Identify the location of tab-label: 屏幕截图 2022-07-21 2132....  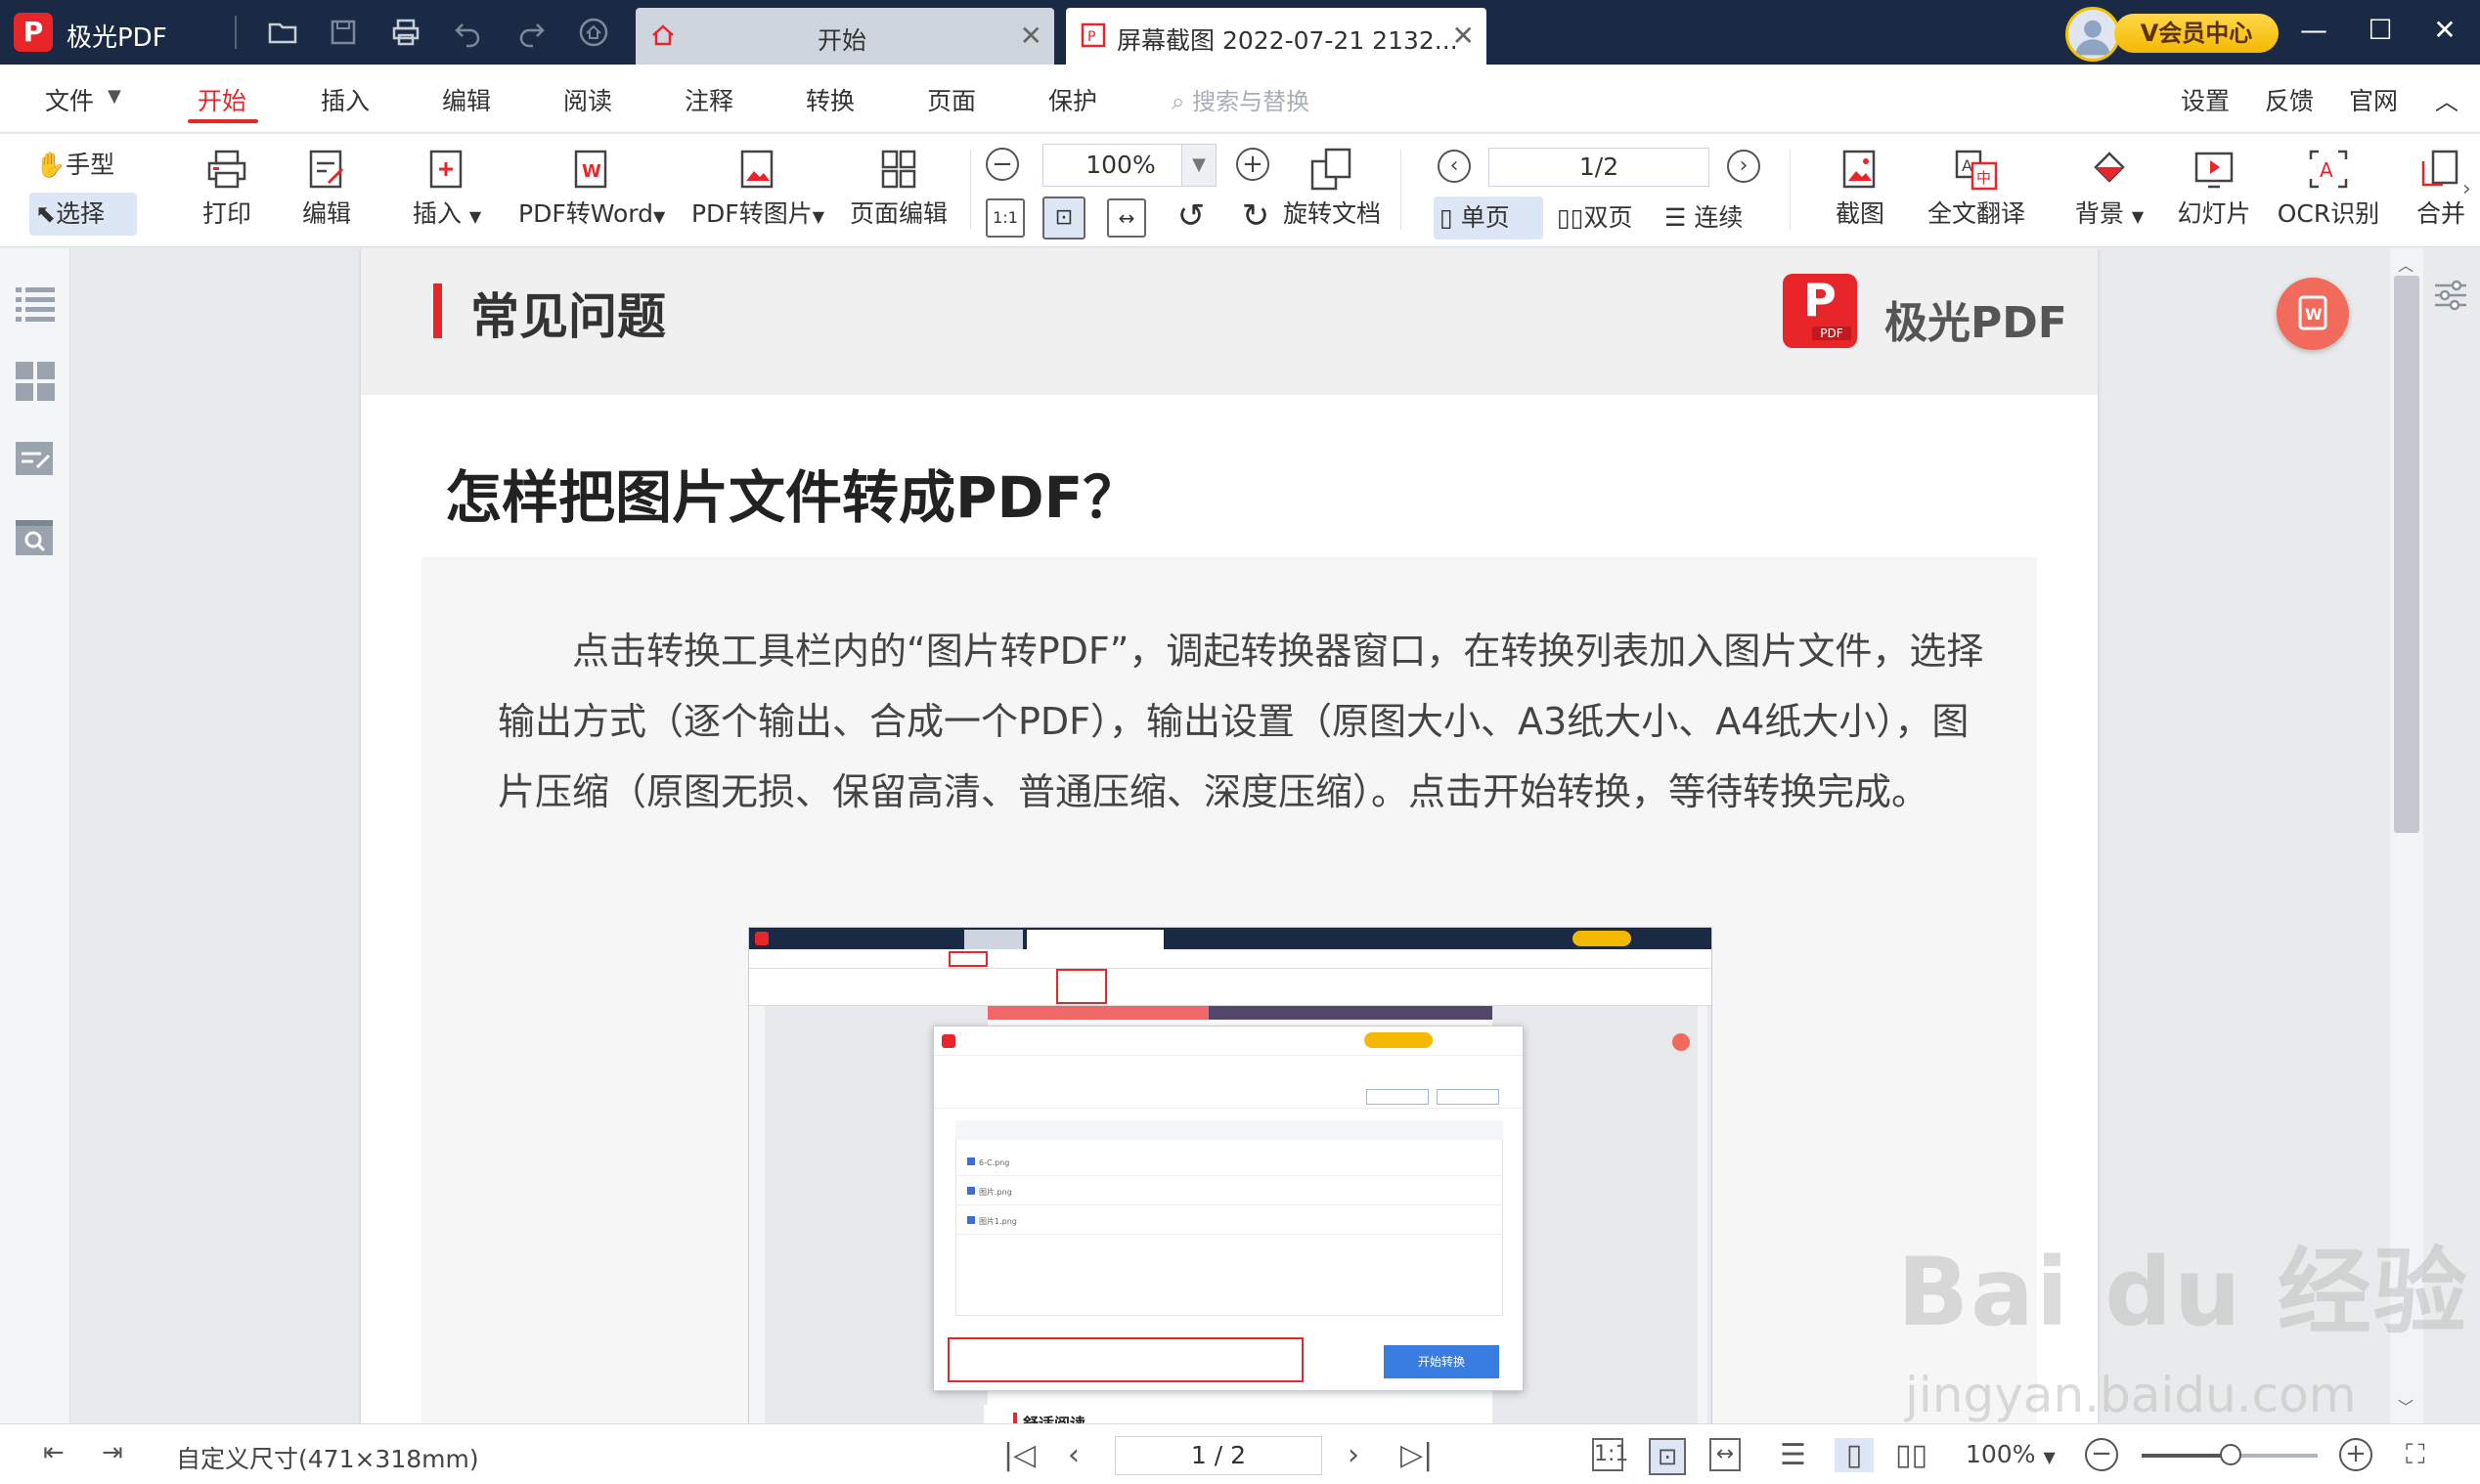
(1287, 40).